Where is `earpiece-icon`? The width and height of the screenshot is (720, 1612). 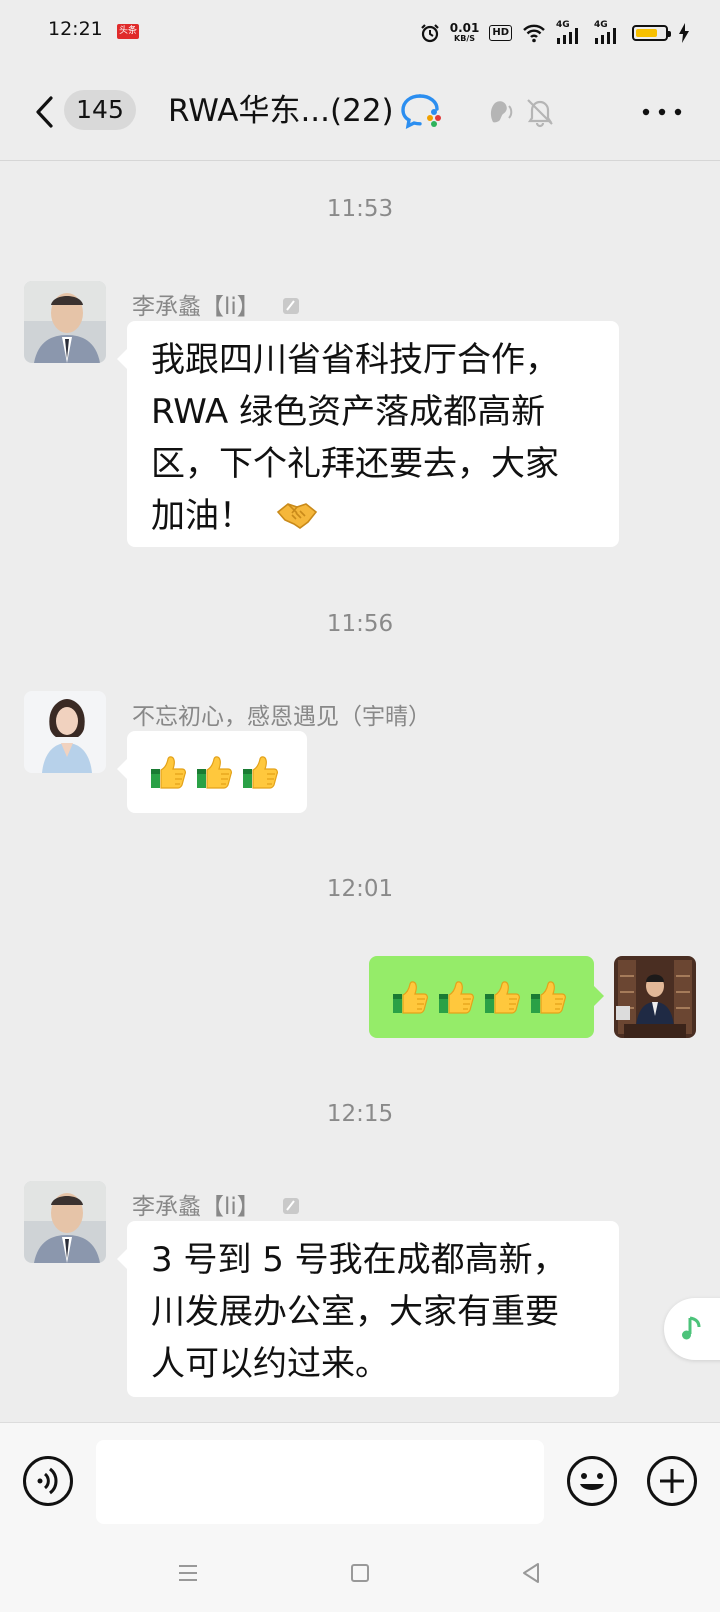
earpiece-icon is located at coordinates (501, 112).